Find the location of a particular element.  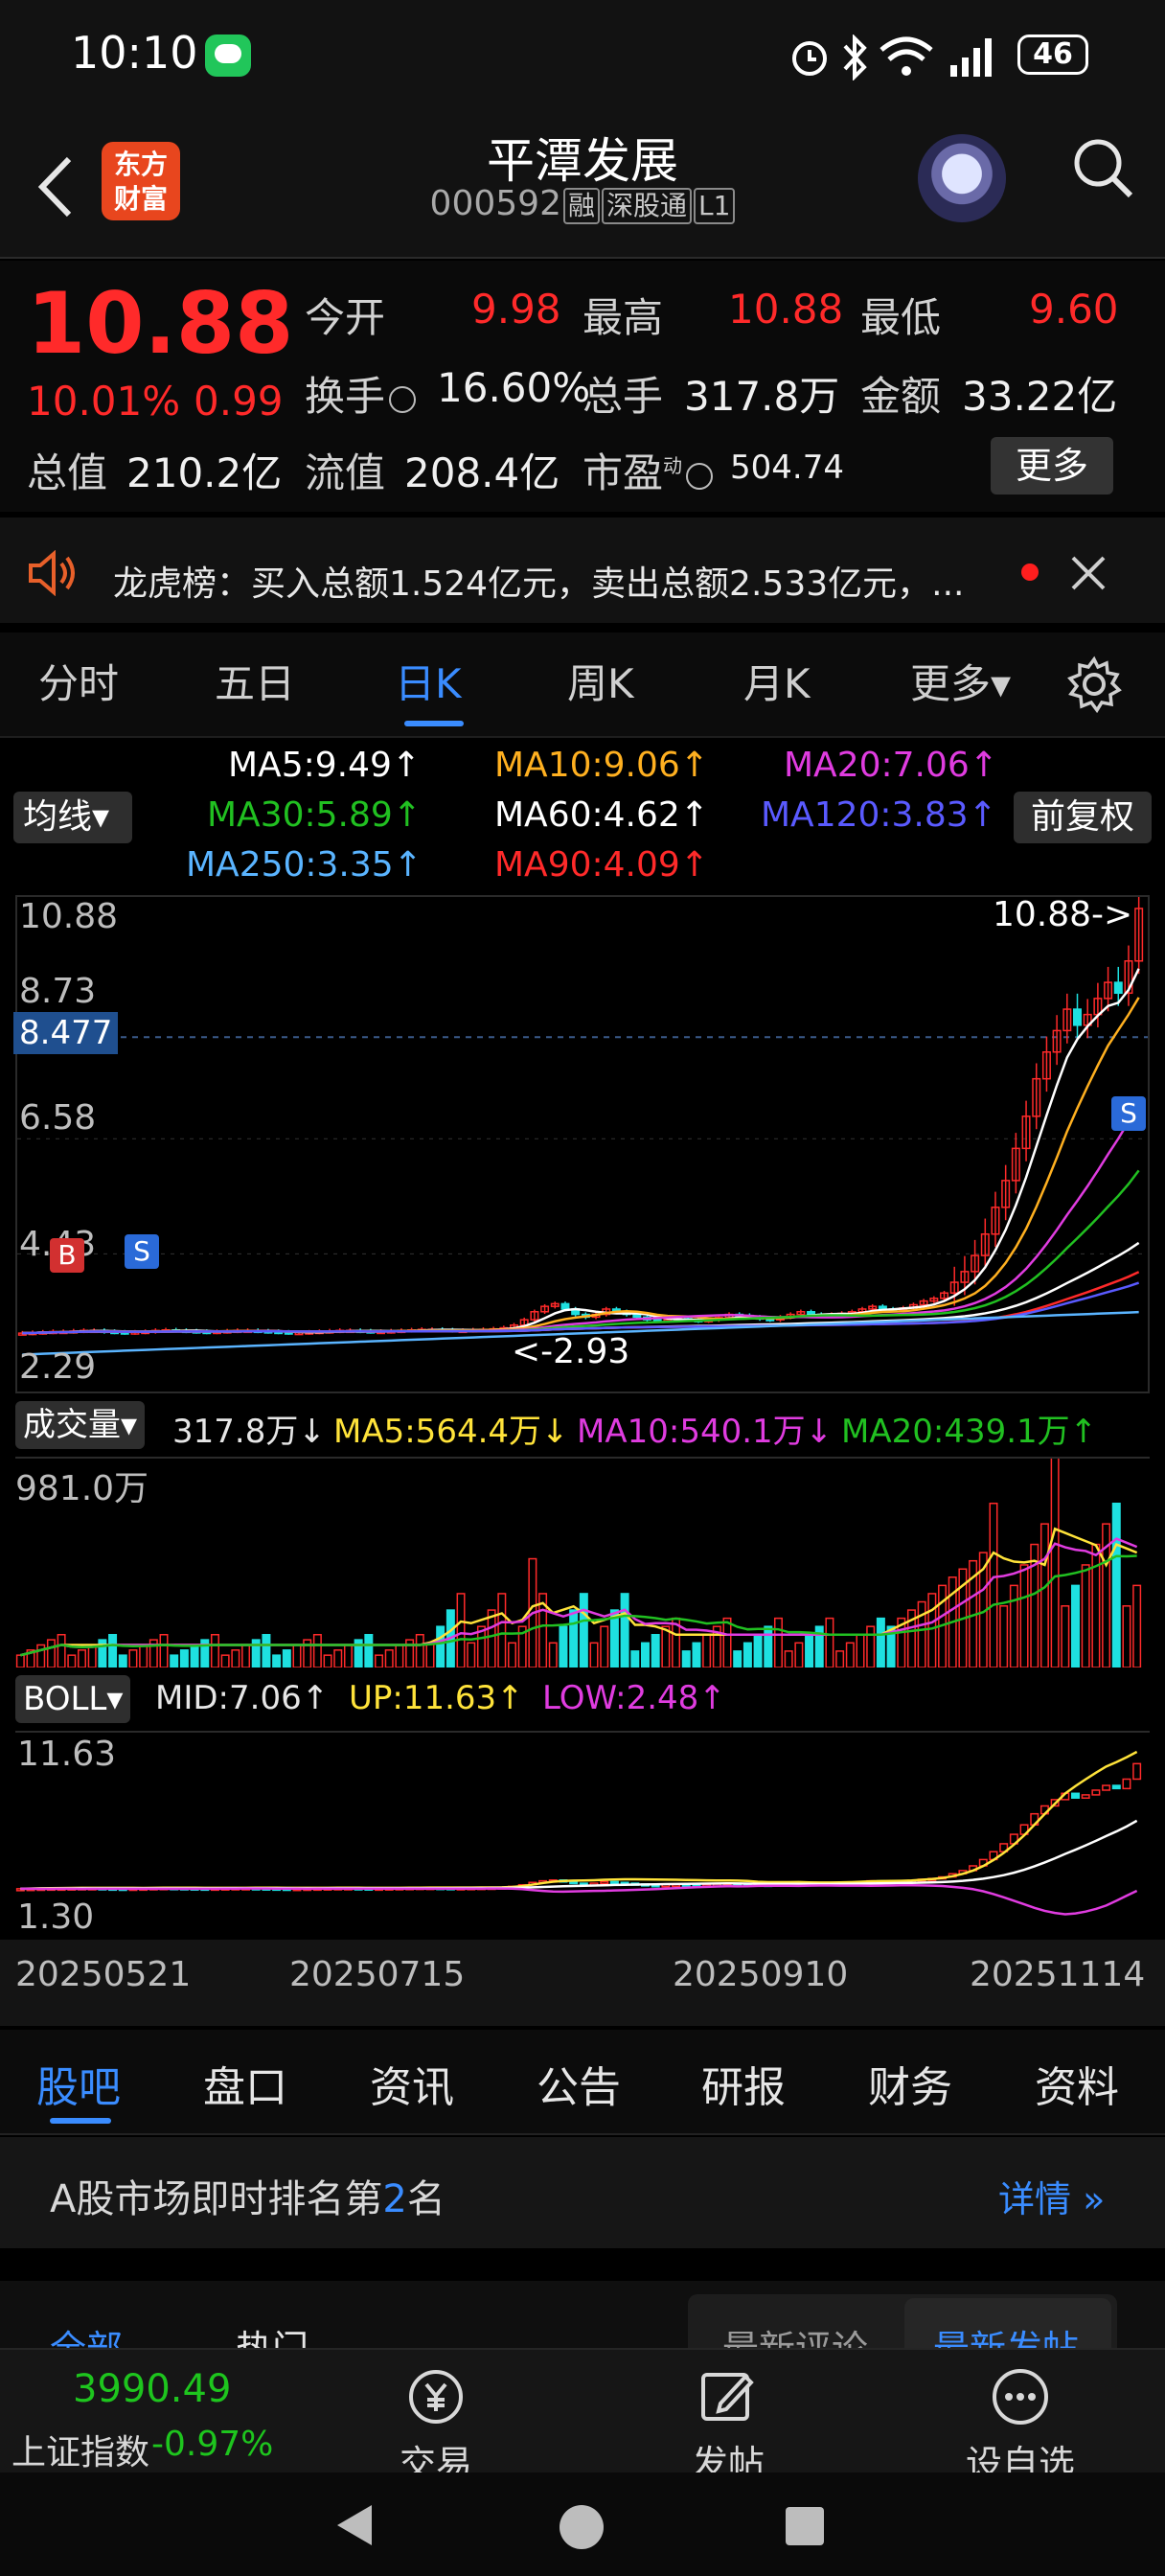

stock-code-row: 000592 融深股通 L1 is located at coordinates (582, 204).